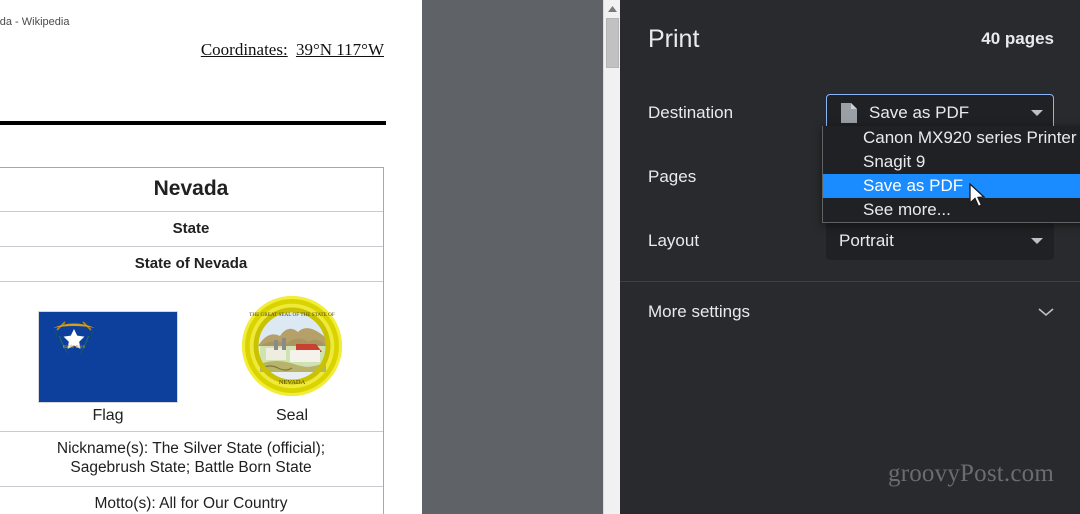 This screenshot has height=514, width=1080. What do you see at coordinates (191, 190) in the screenshot?
I see `infobox-title: Nevada` at bounding box center [191, 190].